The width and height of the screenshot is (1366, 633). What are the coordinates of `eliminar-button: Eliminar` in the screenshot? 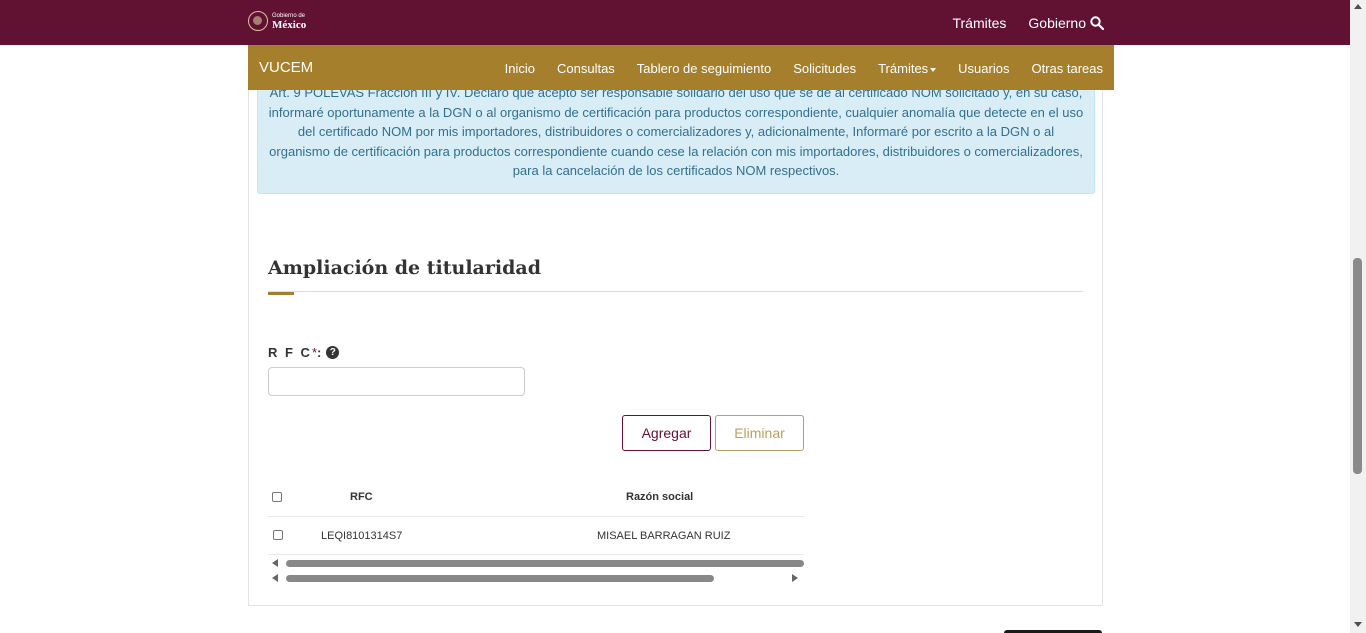 It's located at (759, 433).